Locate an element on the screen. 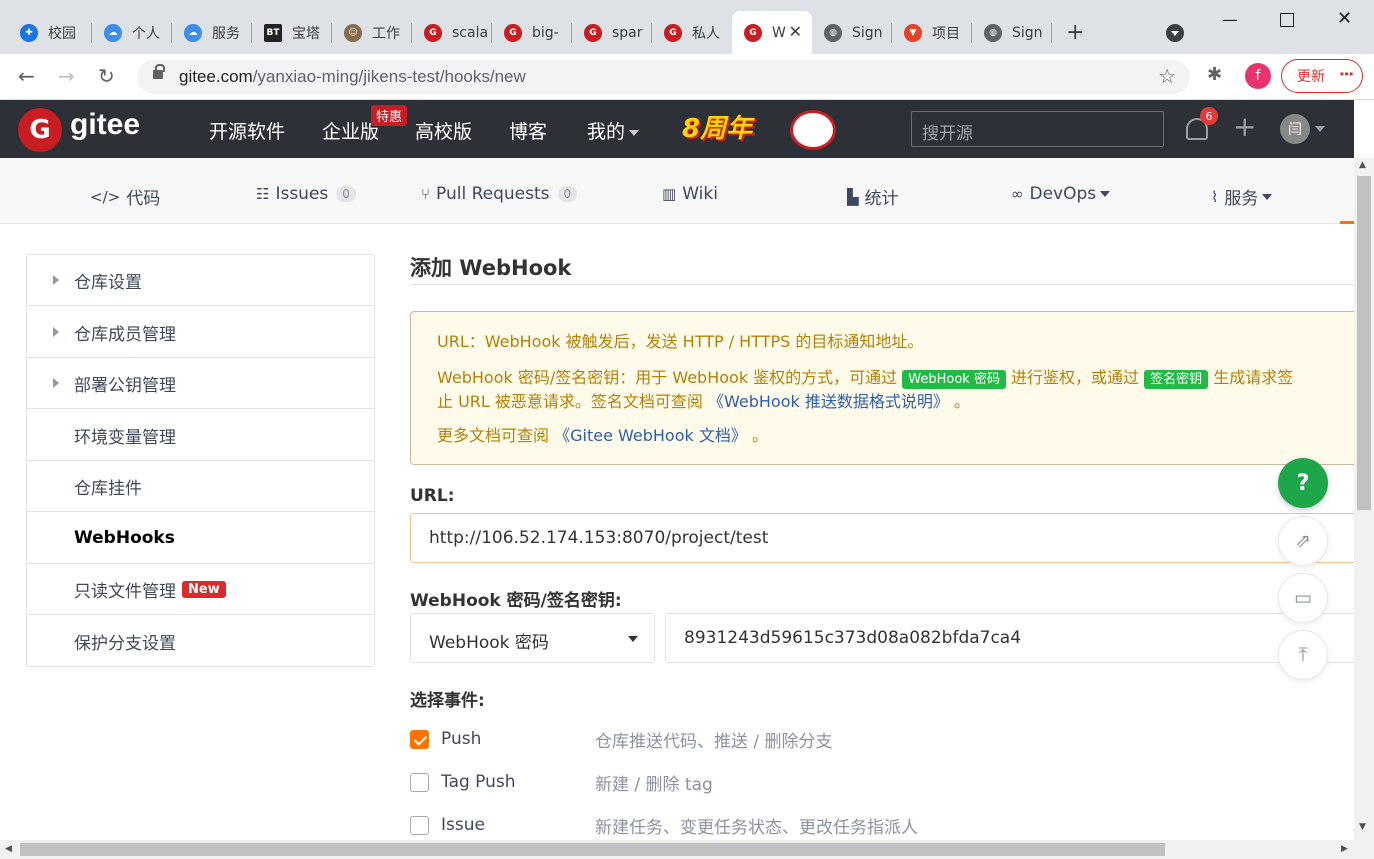 The height and width of the screenshot is (859, 1374). notice-line: 止 URL 被恶意请求。签名文档可查阅 《WebHook 推送数据格式说明》 。 is located at coordinates (890, 402).